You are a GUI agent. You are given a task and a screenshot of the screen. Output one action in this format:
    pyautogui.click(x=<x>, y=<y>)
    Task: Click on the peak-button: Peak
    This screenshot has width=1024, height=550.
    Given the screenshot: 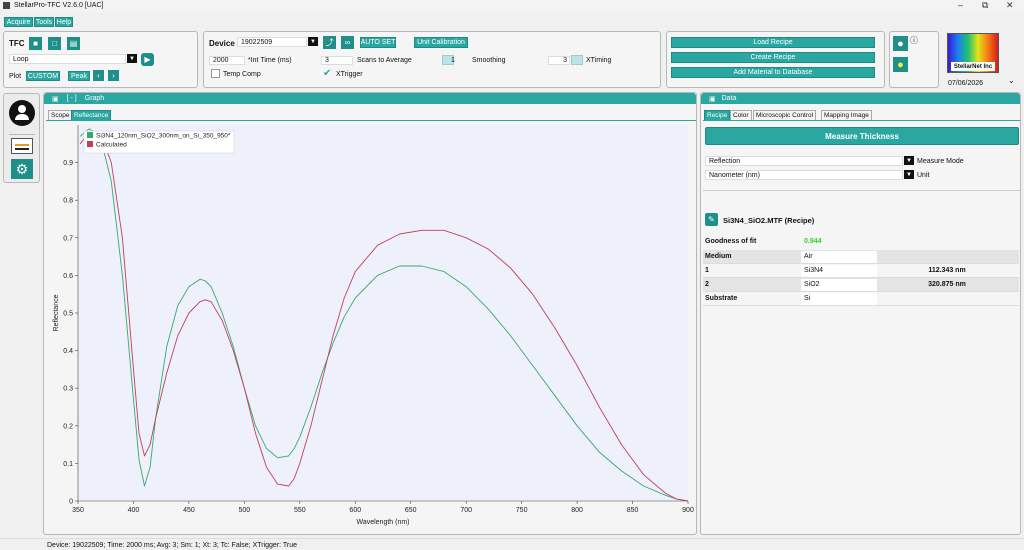 What is the action you would take?
    pyautogui.click(x=79, y=76)
    